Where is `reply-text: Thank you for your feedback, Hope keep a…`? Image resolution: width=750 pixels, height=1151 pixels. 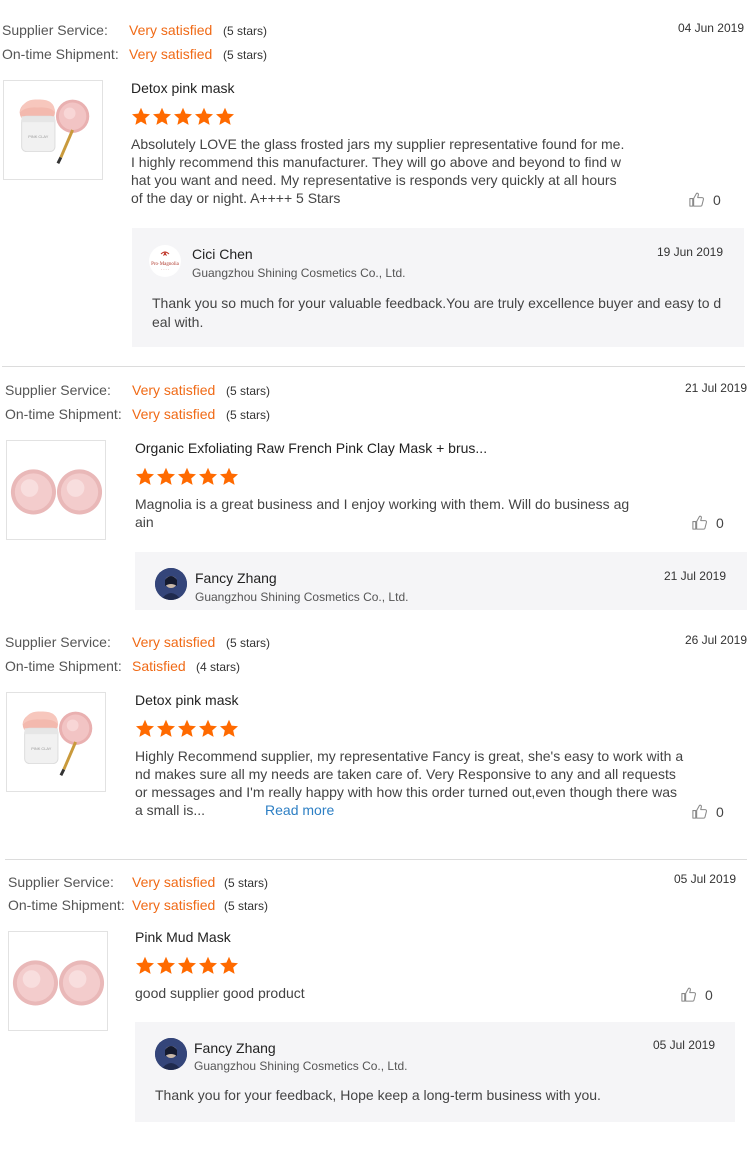
reply-text: Thank you for your feedback, Hope keep a… is located at coordinates (378, 1095).